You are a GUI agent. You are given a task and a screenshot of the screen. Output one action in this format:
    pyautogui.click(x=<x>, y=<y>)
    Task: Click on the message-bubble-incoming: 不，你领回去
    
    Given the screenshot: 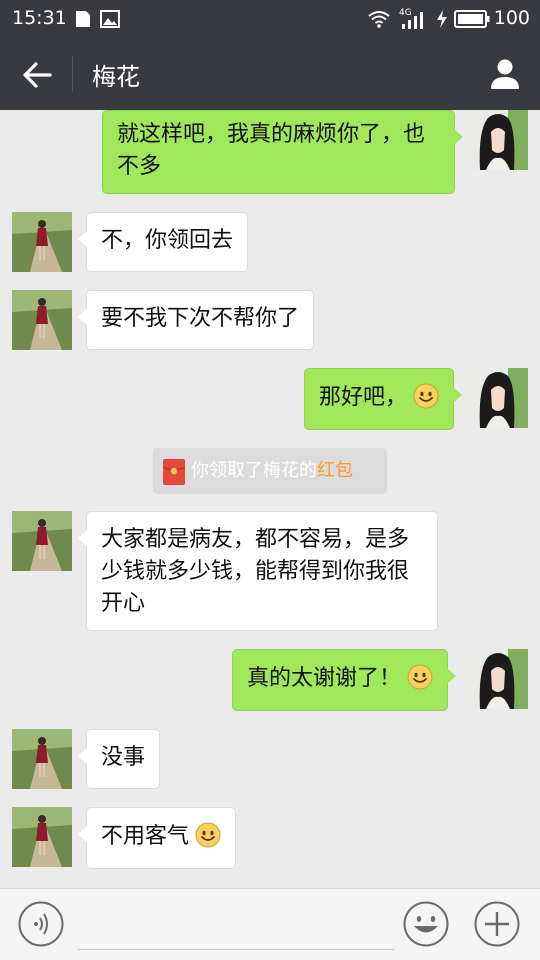 What is the action you would take?
    pyautogui.click(x=163, y=242)
    